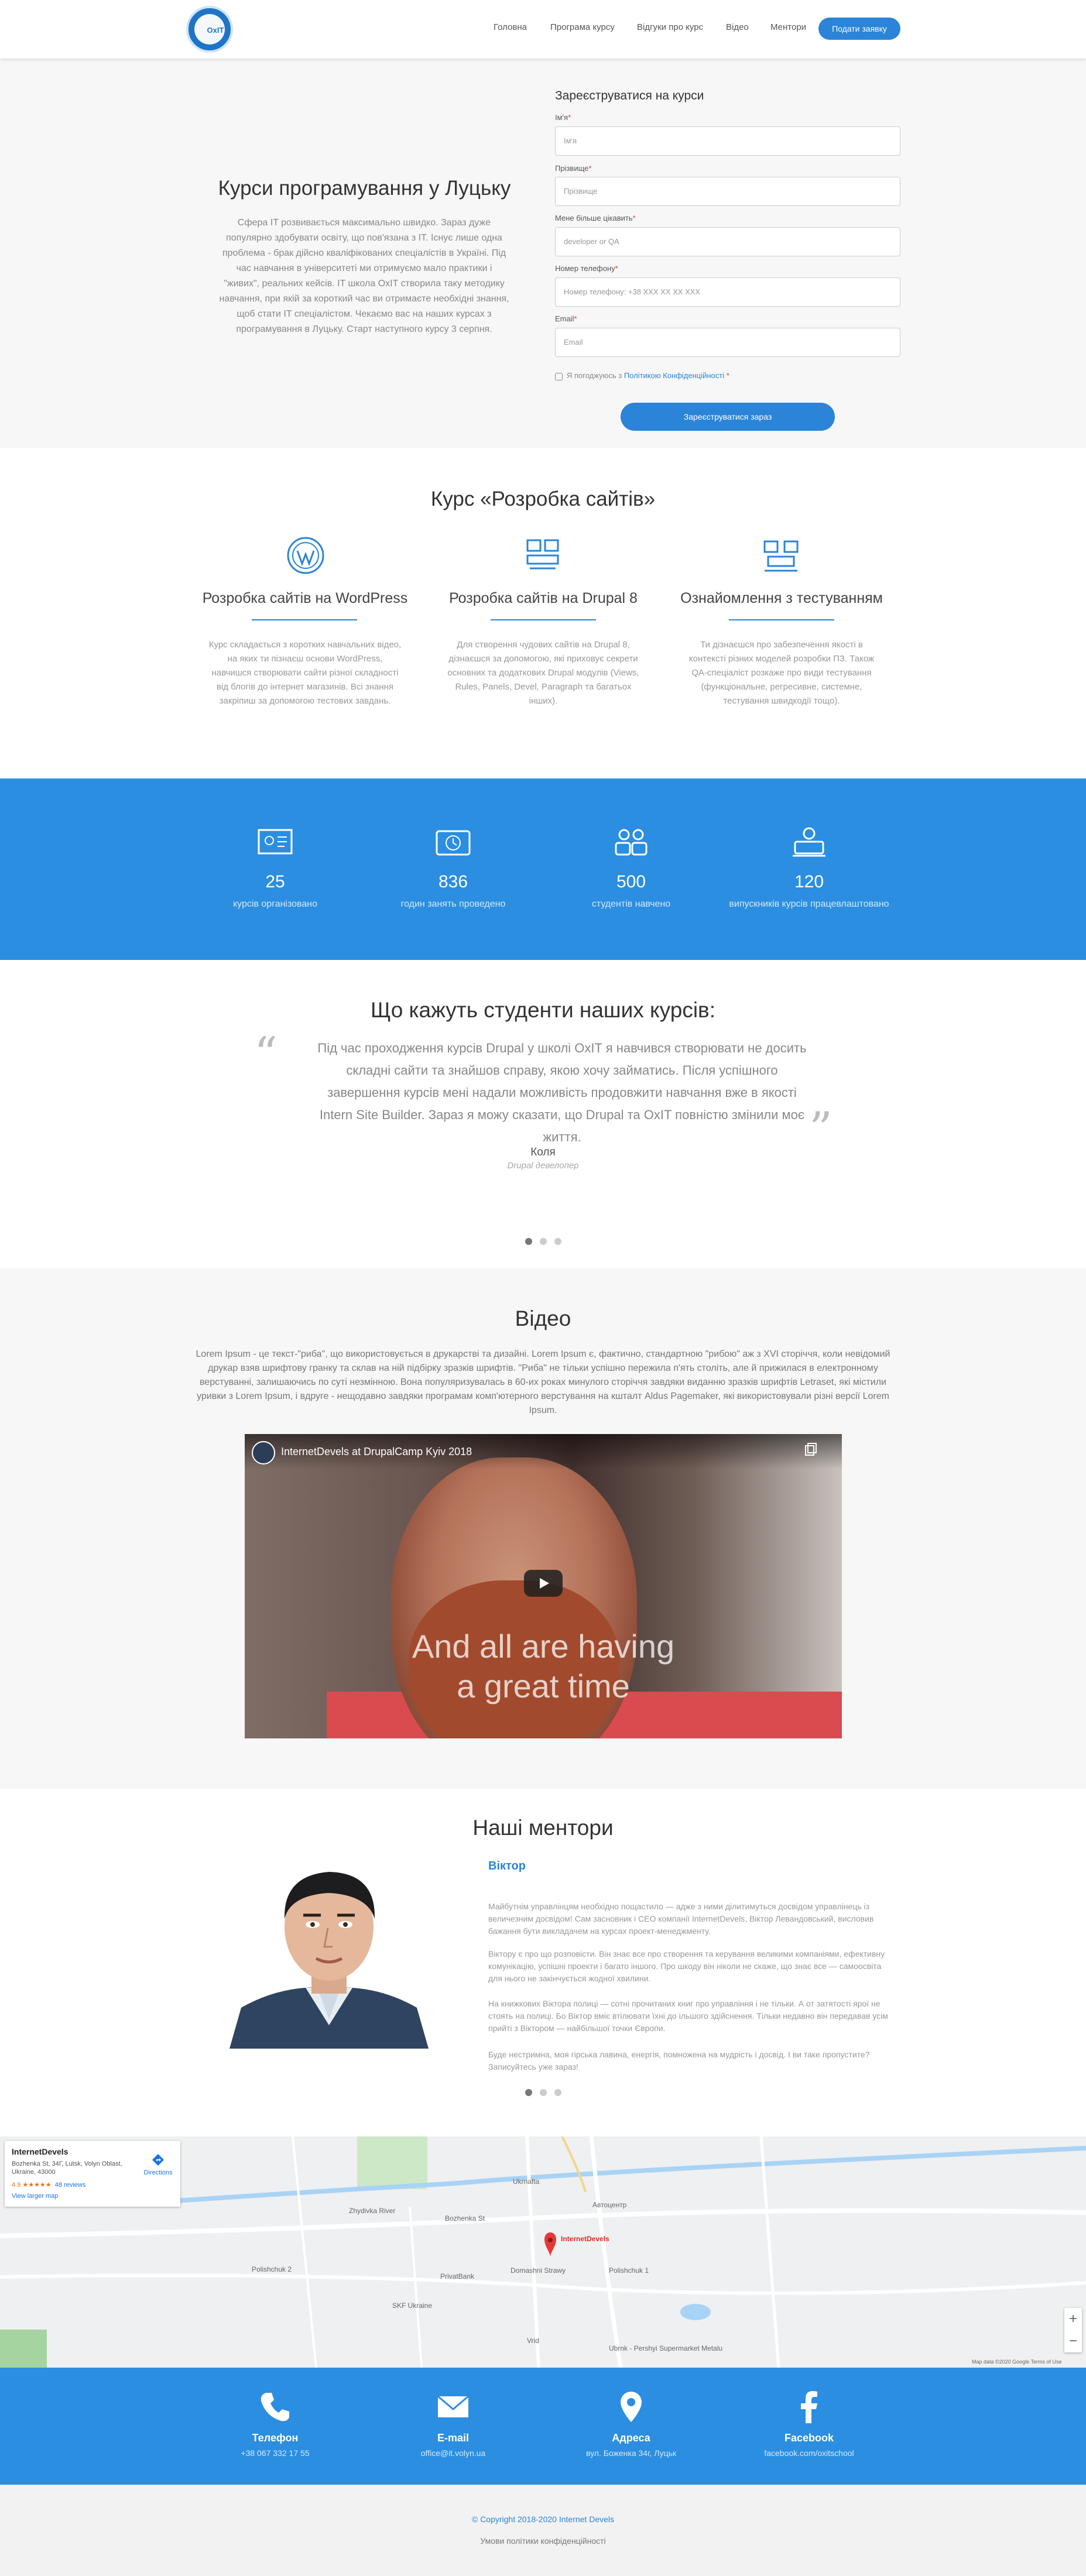  Describe the element at coordinates (543, 1166) in the screenshot. I see `testimonial-role: Drupal девелопер` at that location.